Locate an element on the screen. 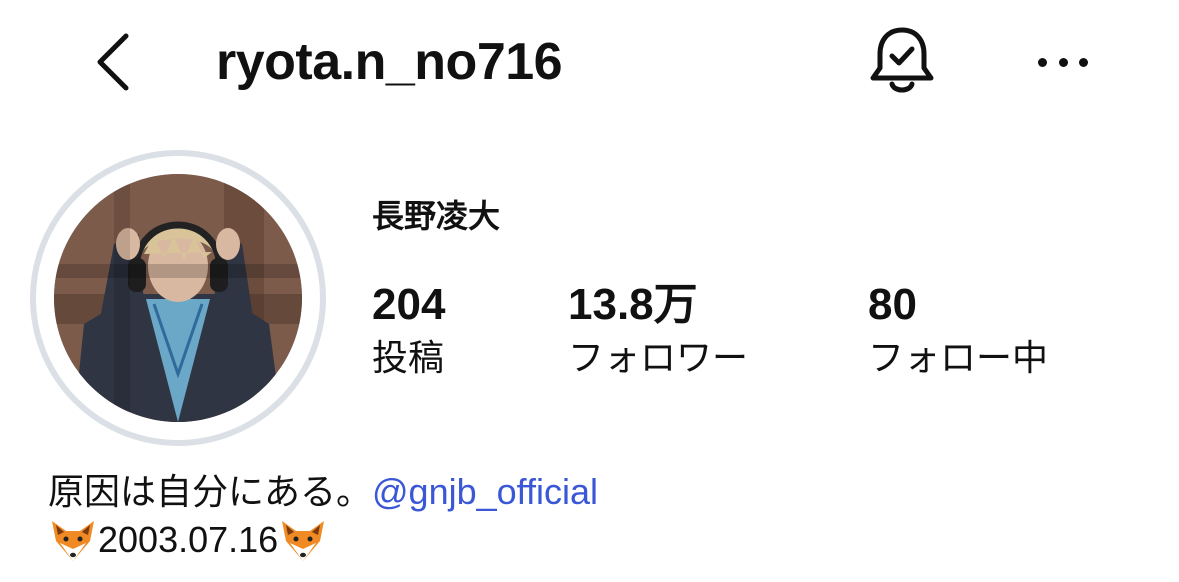 Image resolution: width=1179 pixels, height=582 pixels. profile-username: ryota.n_no716 is located at coordinates (389, 62).